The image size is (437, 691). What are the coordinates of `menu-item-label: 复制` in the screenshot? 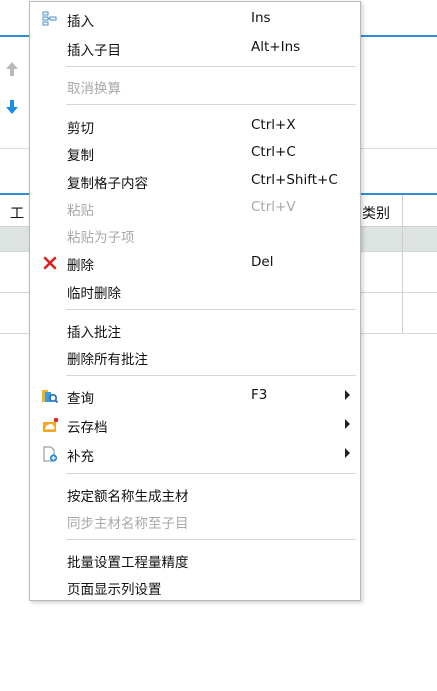 It's located at (80, 156).